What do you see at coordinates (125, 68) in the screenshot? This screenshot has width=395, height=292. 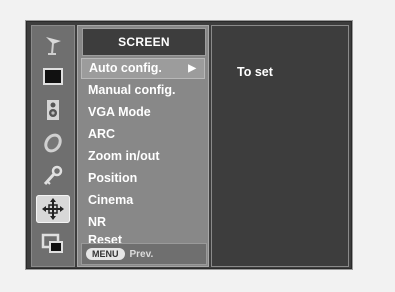 I see `menu-item-label: Auto config.` at bounding box center [125, 68].